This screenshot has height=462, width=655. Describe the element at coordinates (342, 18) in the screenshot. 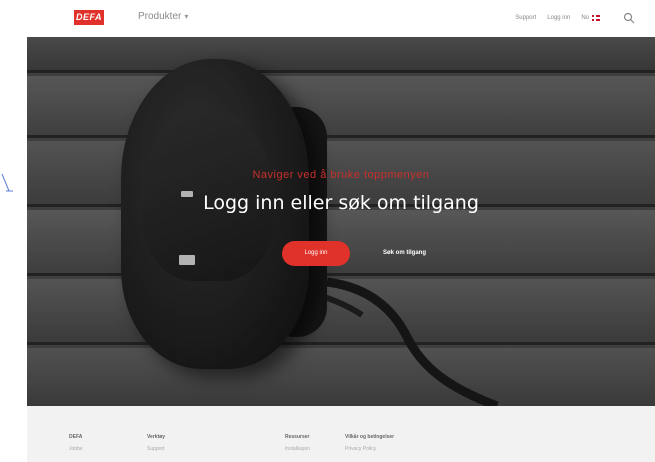

I see `top-navigation-bar: DEFA Produkter ▾ Support Logg inn No` at that location.